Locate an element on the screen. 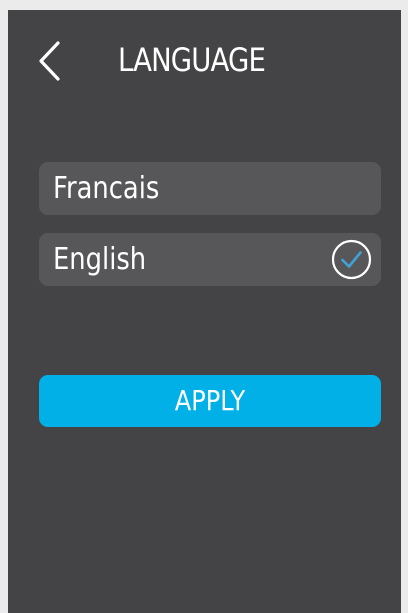 The image size is (408, 613). back-button is located at coordinates (51, 61).